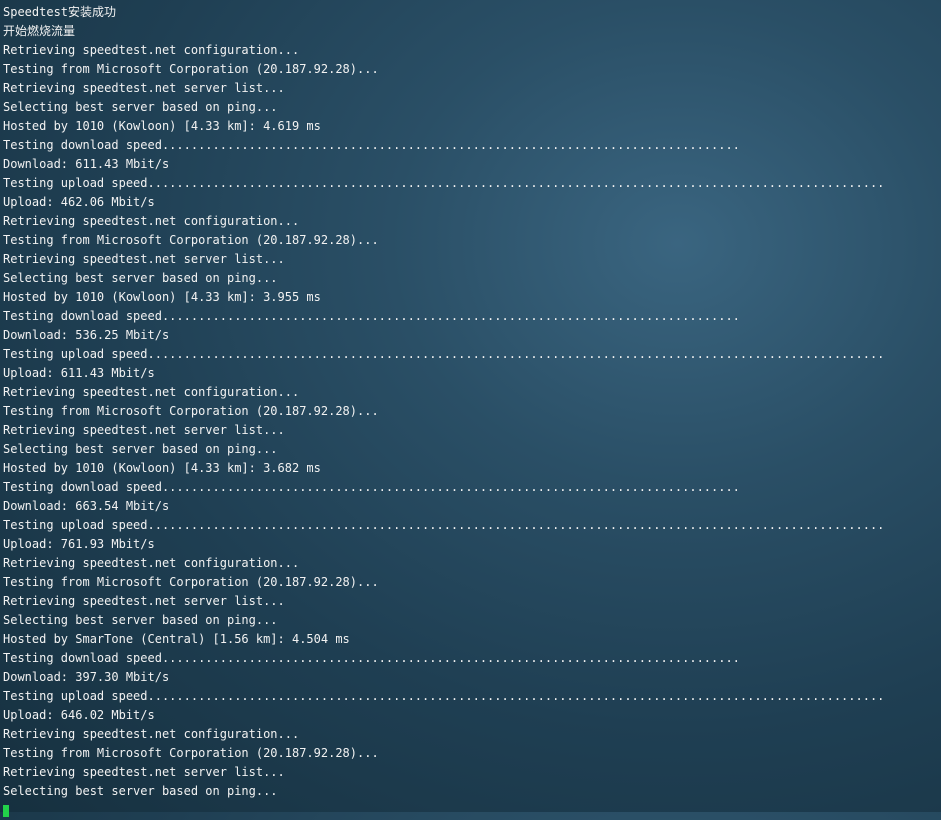  Describe the element at coordinates (472, 810) in the screenshot. I see `terminal-prompt-line` at that location.